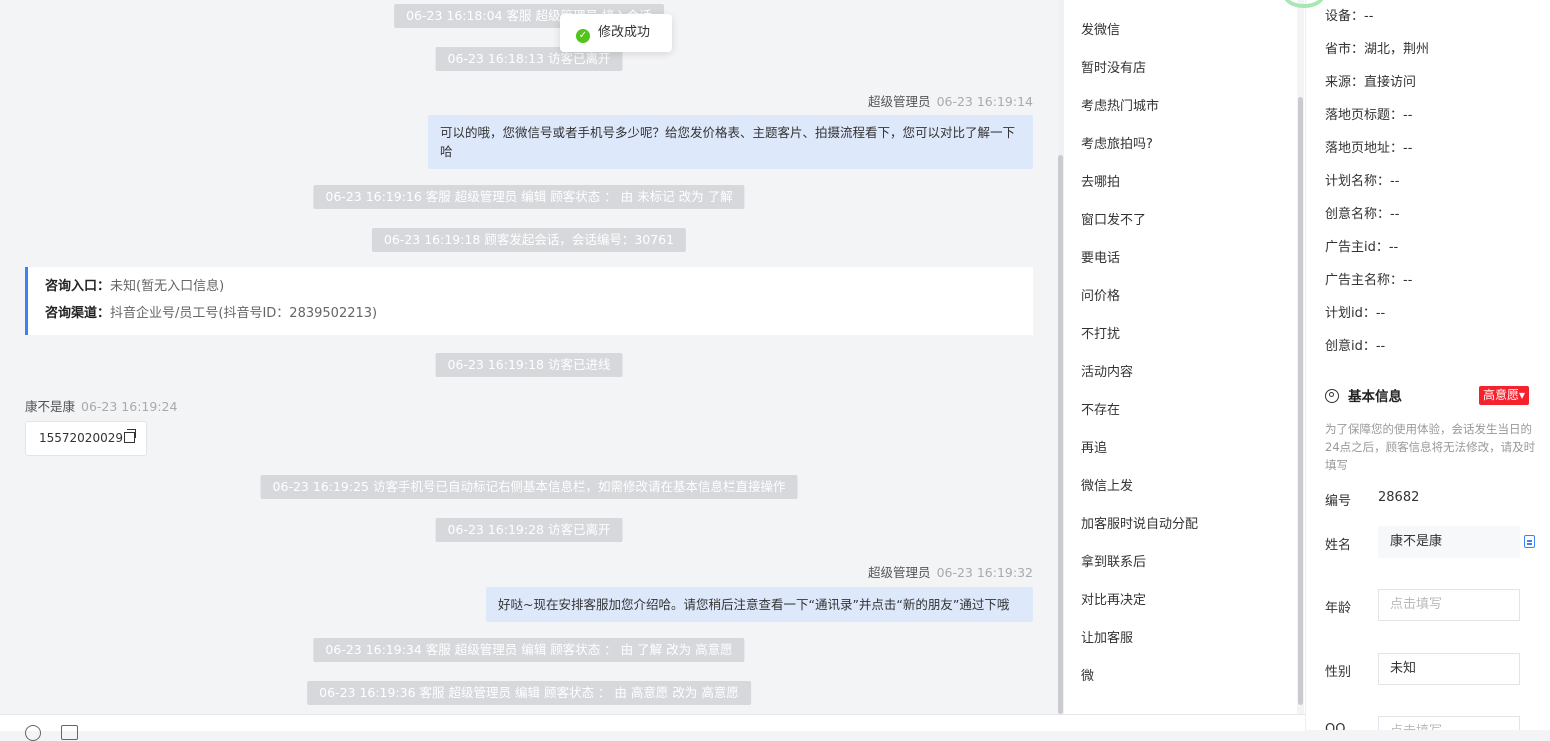 The height and width of the screenshot is (741, 1550). What do you see at coordinates (1369, 148) in the screenshot?
I see `attr-landing-url: 落地页地址：--` at bounding box center [1369, 148].